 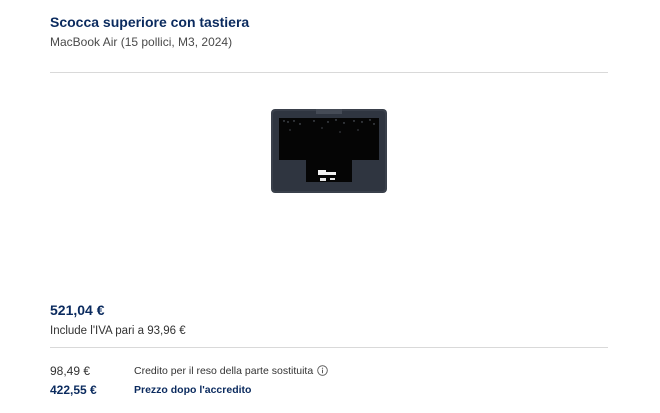 I want to click on price: 521,04 €, so click(x=77, y=310).